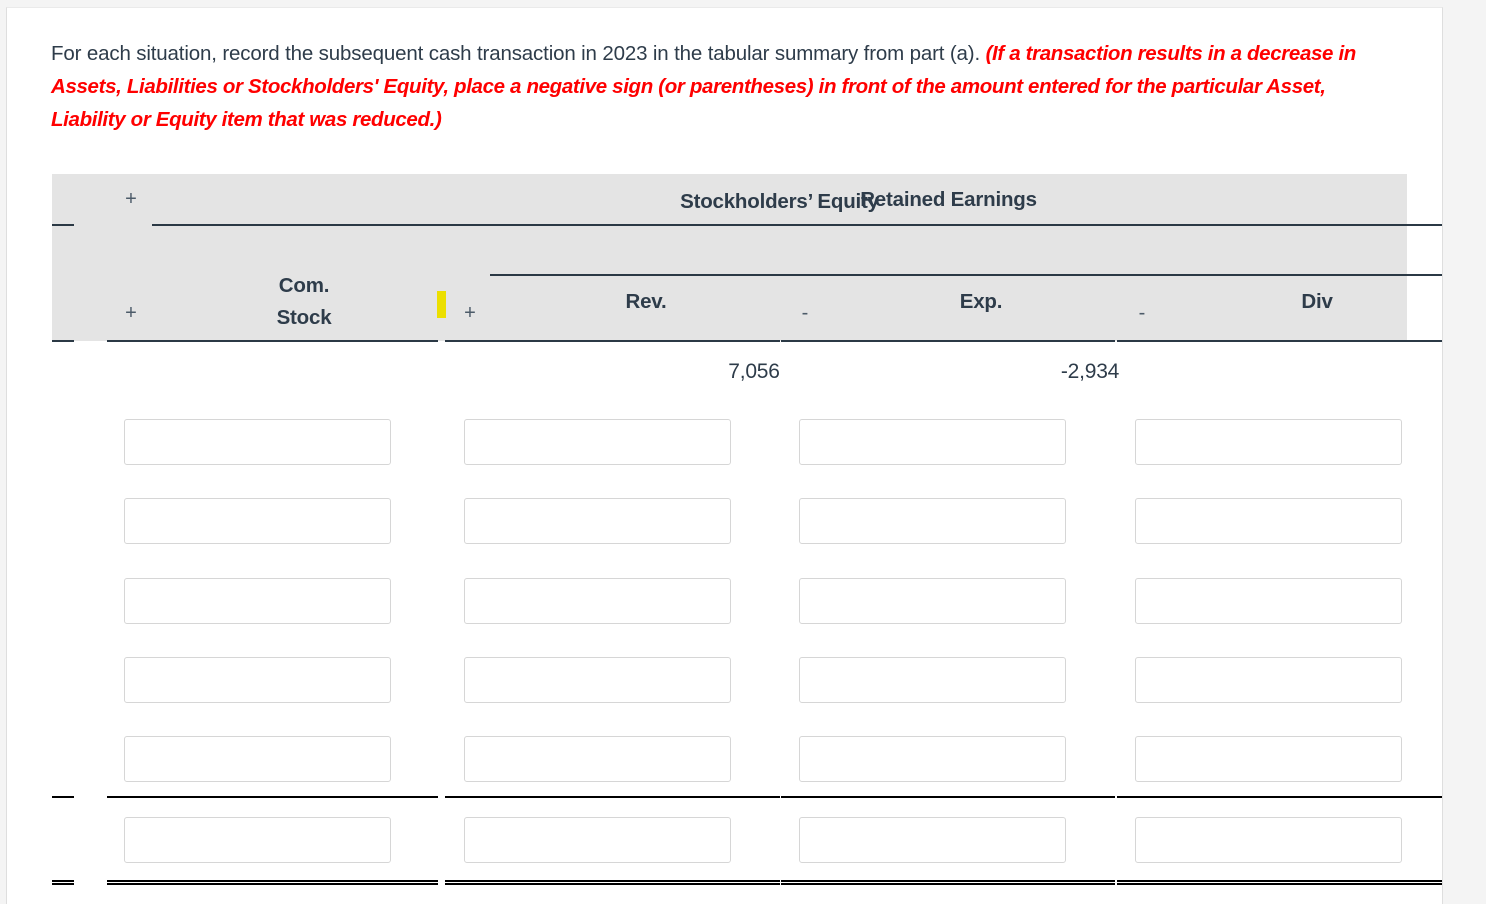 The image size is (1486, 904). Describe the element at coordinates (304, 302) in the screenshot. I see `column-header-com-stock: Com. Stock` at that location.